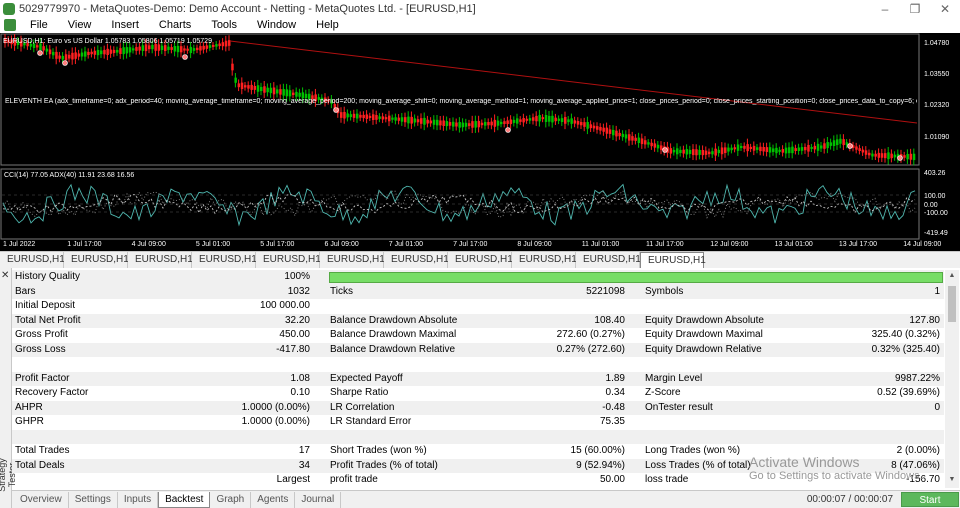 This screenshot has height=508, width=960. Describe the element at coordinates (125, 25) in the screenshot. I see `menu-insert: Insert` at that location.